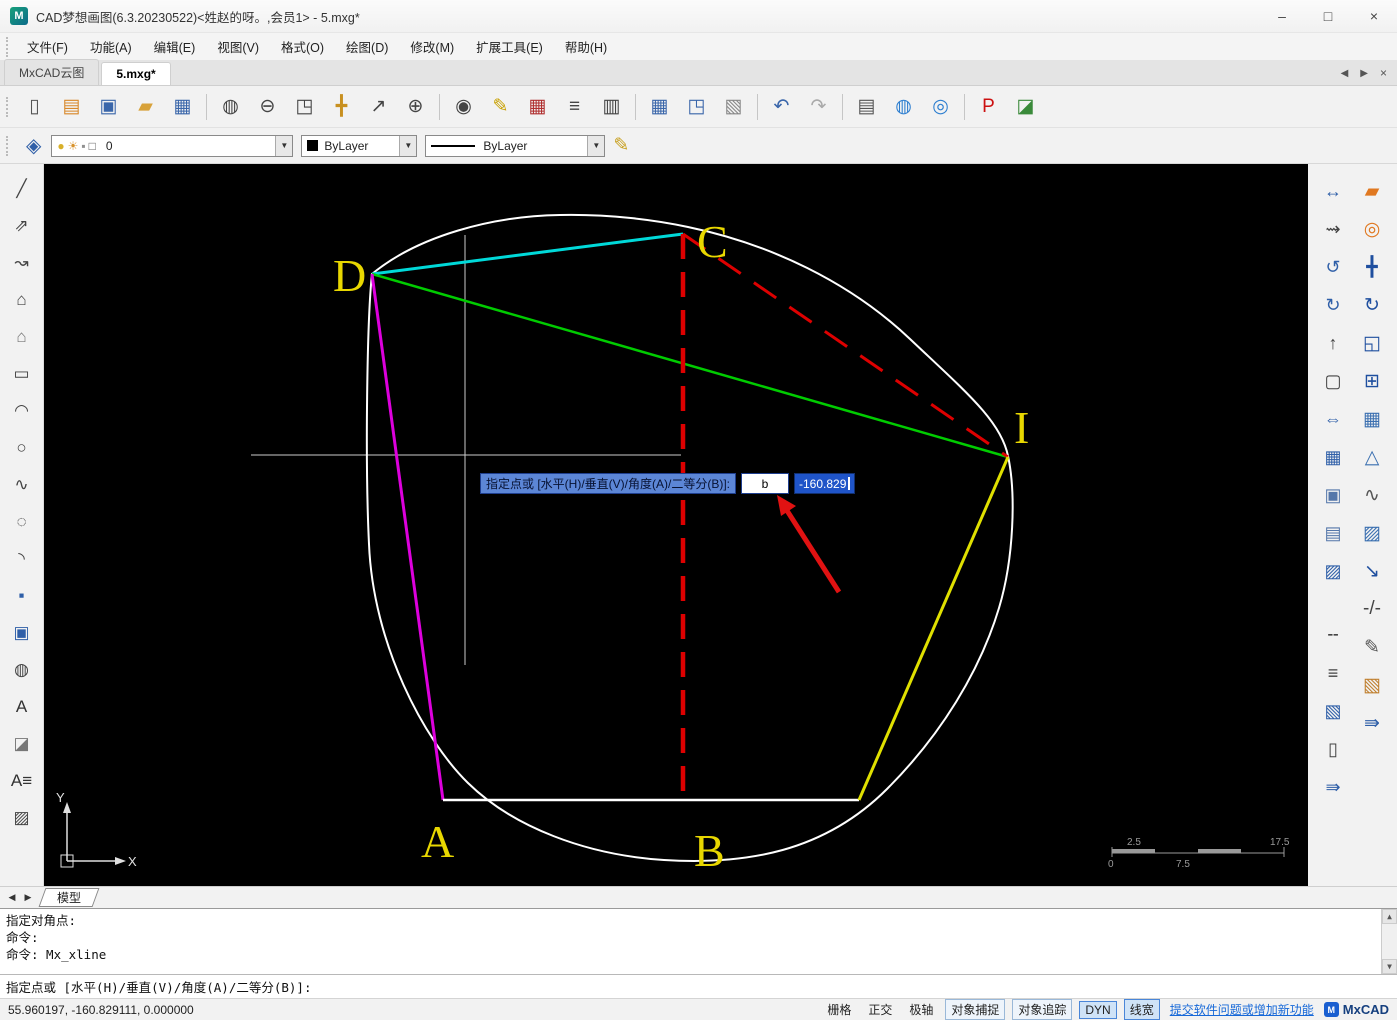 The width and height of the screenshot is (1397, 1020). I want to click on zoom-previous-button: ↺, so click(1333, 267).